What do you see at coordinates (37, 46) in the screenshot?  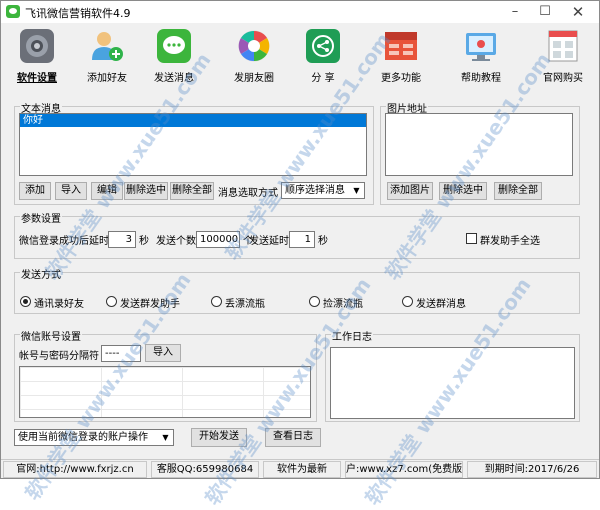 I see `gear-icon` at bounding box center [37, 46].